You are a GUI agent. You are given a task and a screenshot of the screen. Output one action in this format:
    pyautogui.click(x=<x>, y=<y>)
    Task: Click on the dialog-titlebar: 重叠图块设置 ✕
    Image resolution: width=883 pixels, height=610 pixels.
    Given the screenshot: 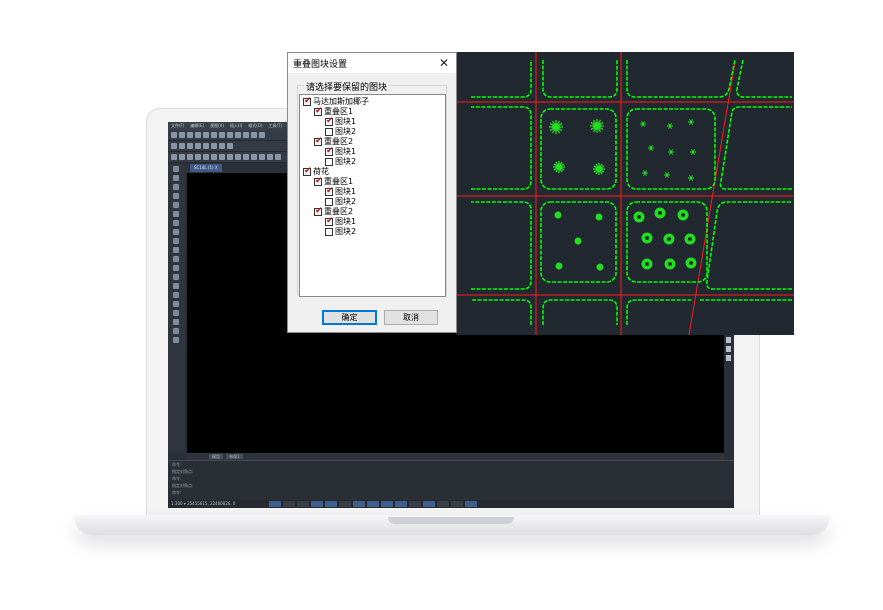 What is the action you would take?
    pyautogui.click(x=372, y=63)
    